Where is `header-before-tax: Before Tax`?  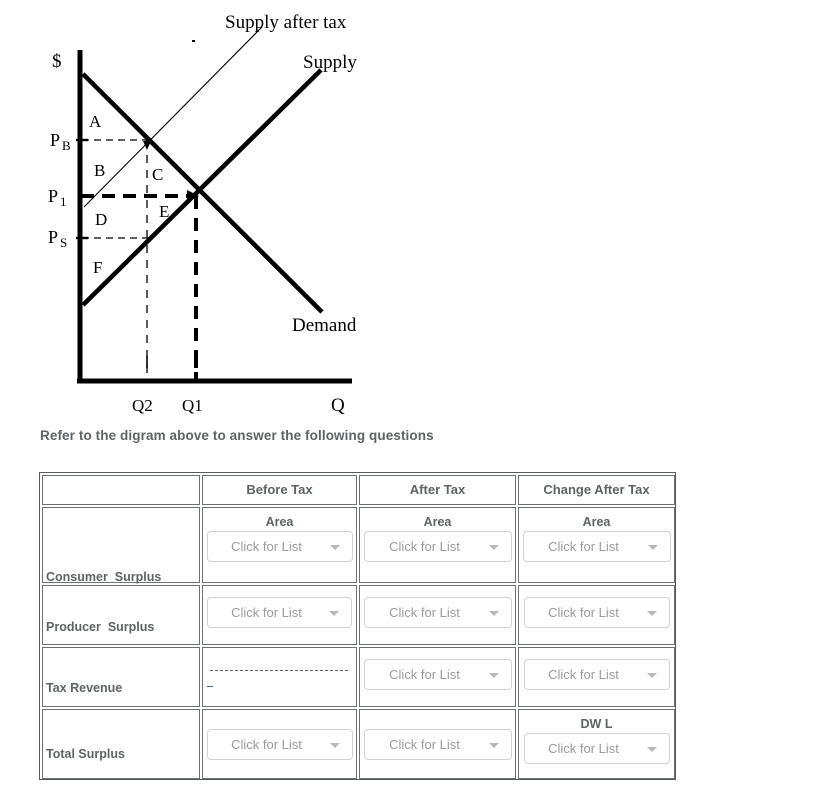
header-before-tax: Before Tax is located at coordinates (279, 490).